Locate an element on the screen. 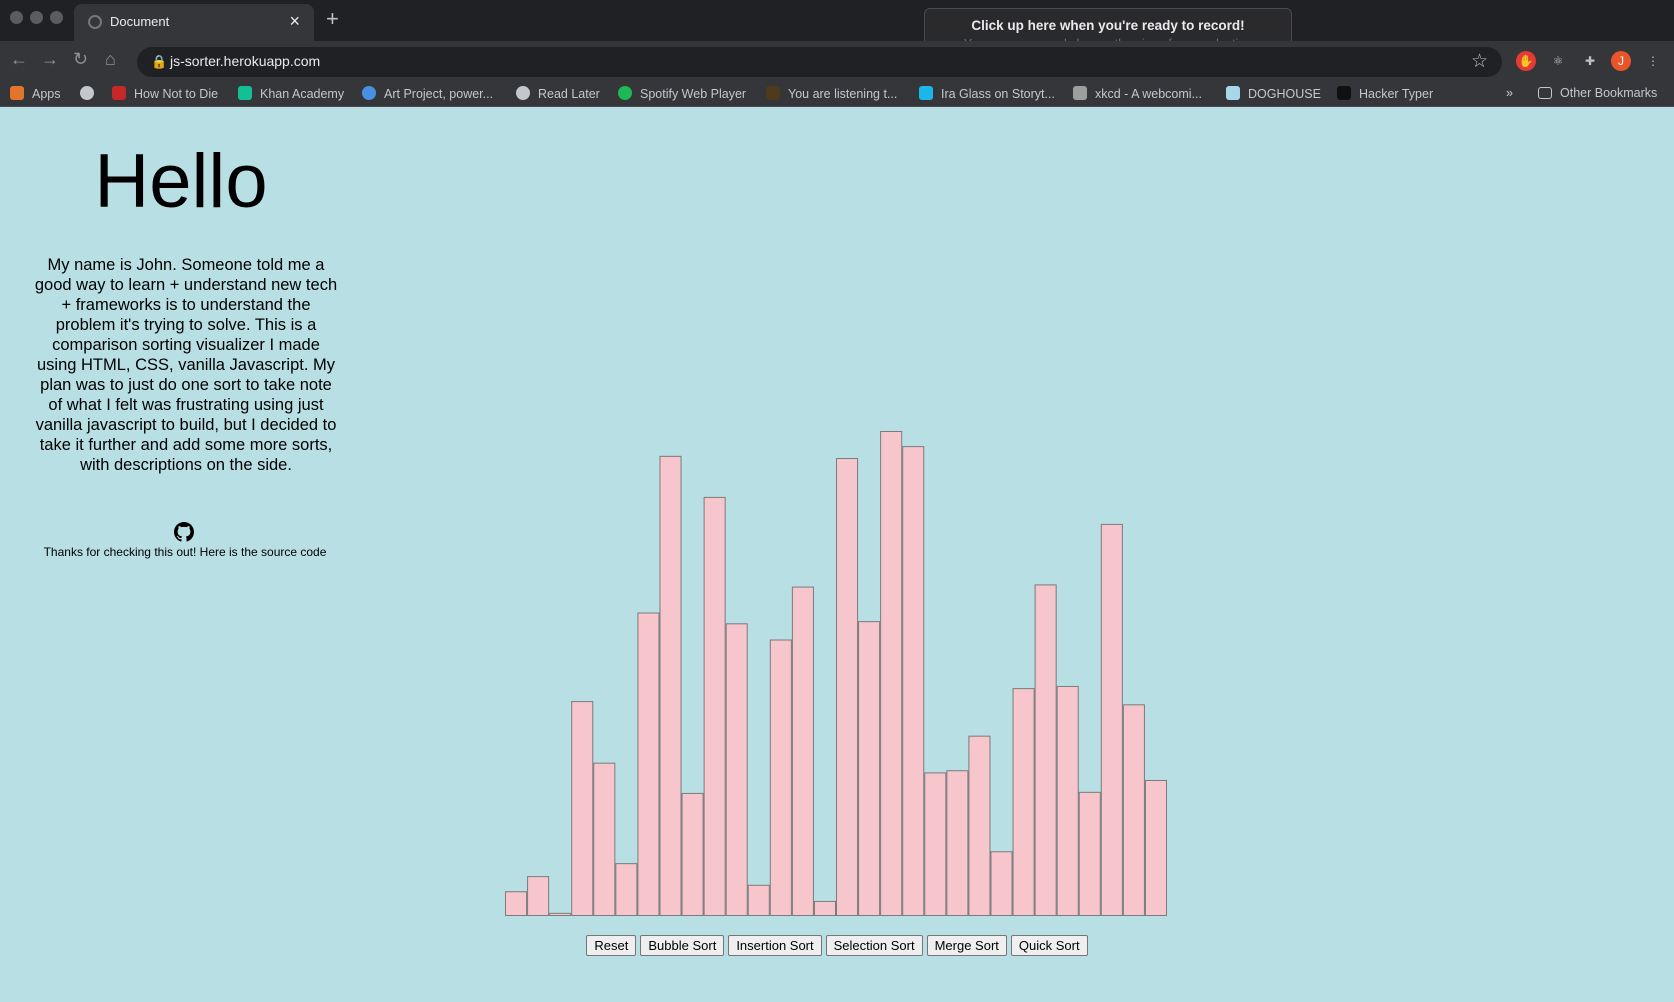 The image size is (1674, 1002). bookmark-item: Hacker Typer is located at coordinates (1385, 93).